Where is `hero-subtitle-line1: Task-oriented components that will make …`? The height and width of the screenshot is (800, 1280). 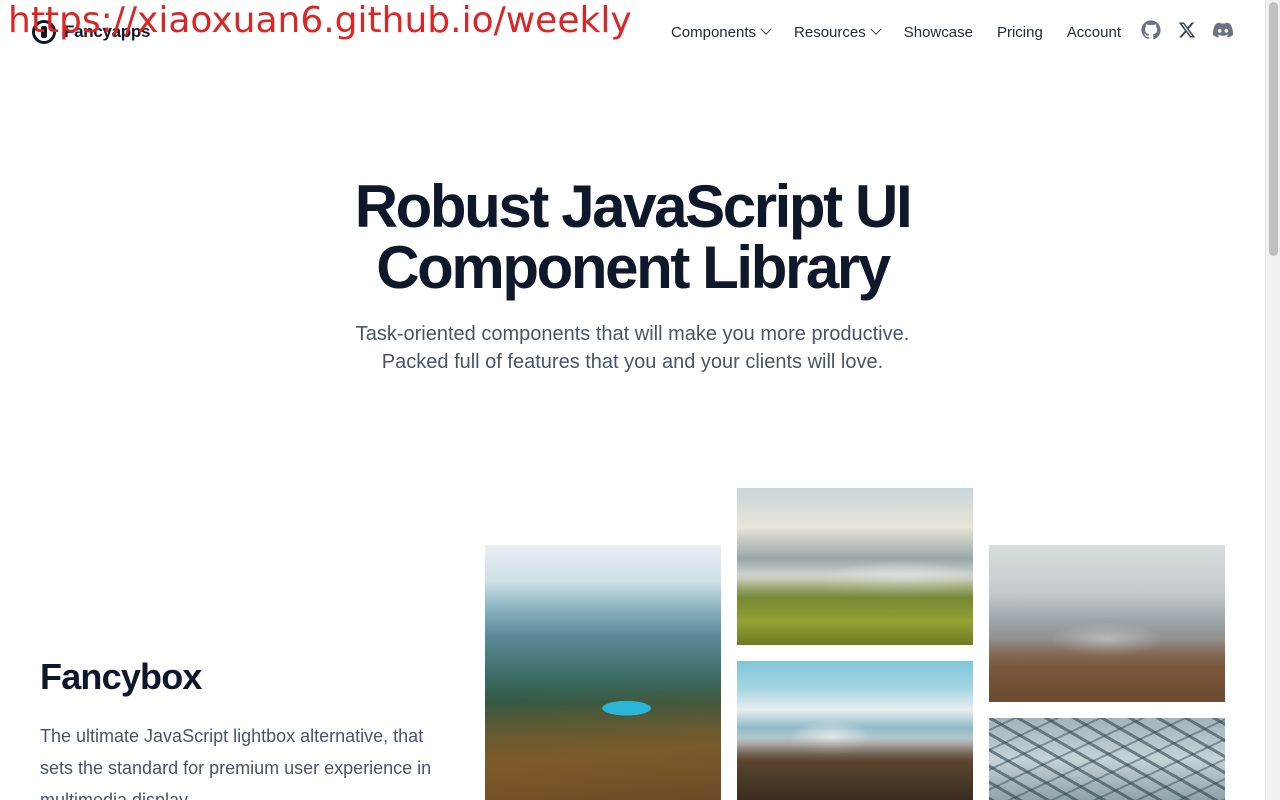 hero-subtitle-line1: Task-oriented components that will make … is located at coordinates (632, 334).